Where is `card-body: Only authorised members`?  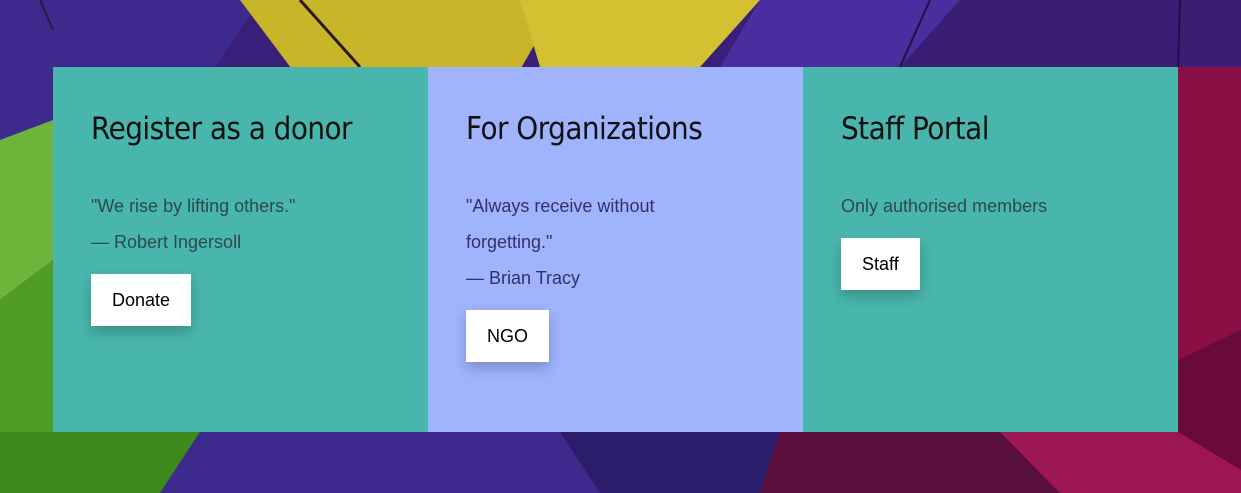
card-body: Only authorised members is located at coordinates (990, 206).